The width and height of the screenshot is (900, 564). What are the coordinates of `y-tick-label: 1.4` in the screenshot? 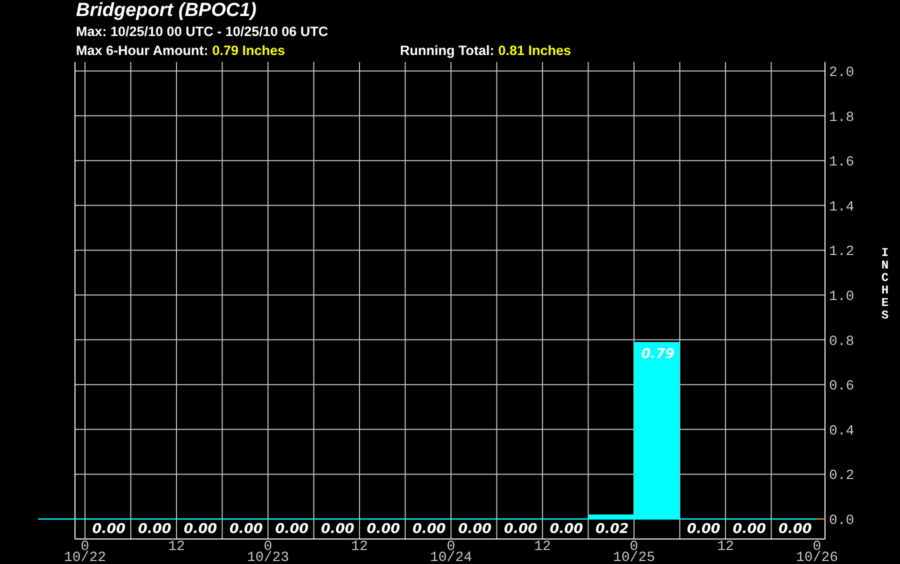 It's located at (841, 207).